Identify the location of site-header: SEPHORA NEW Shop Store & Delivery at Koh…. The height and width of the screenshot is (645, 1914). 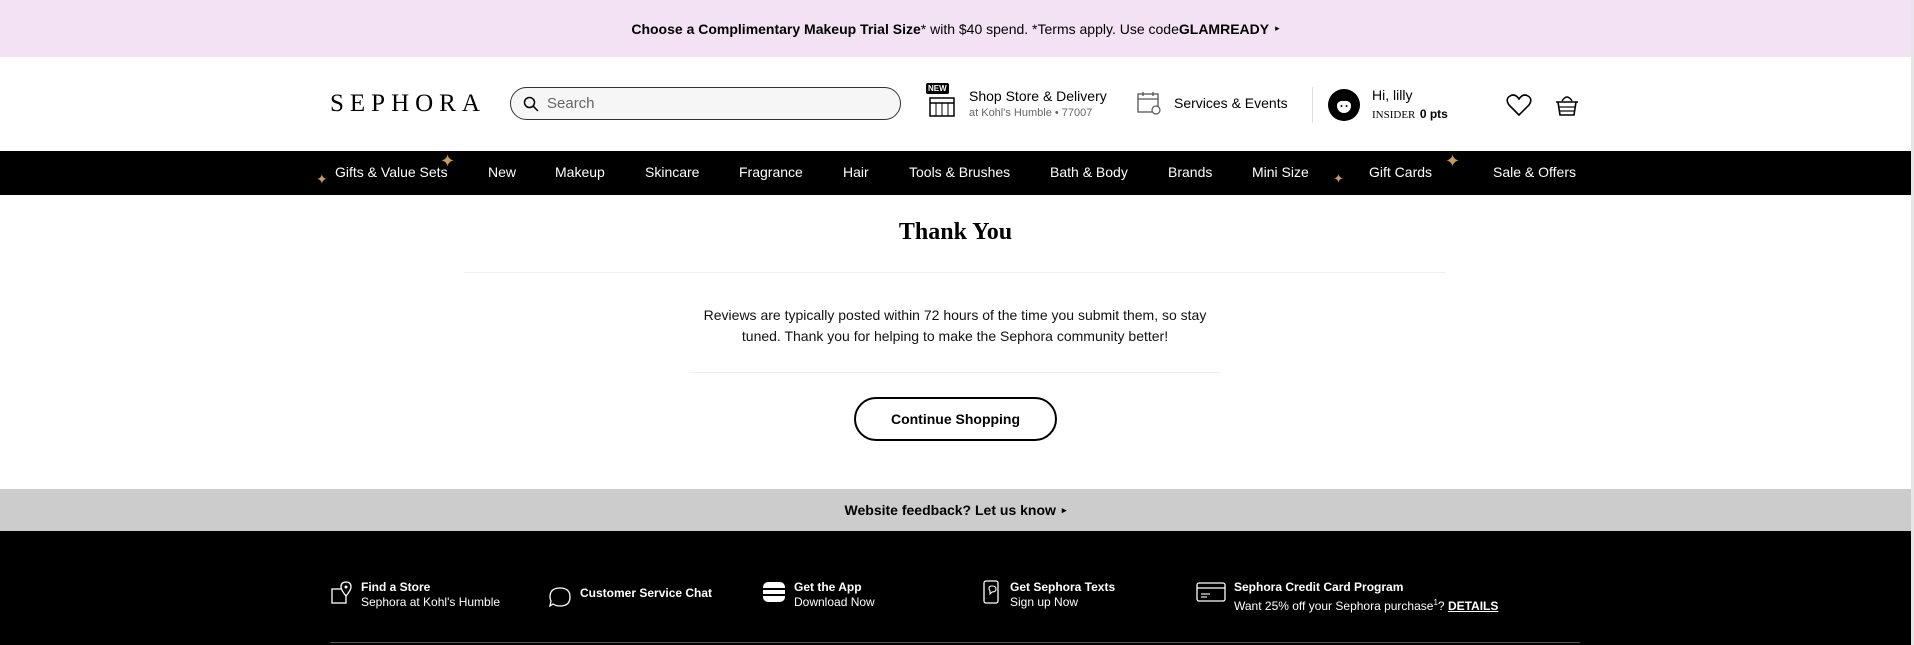
(955, 104).